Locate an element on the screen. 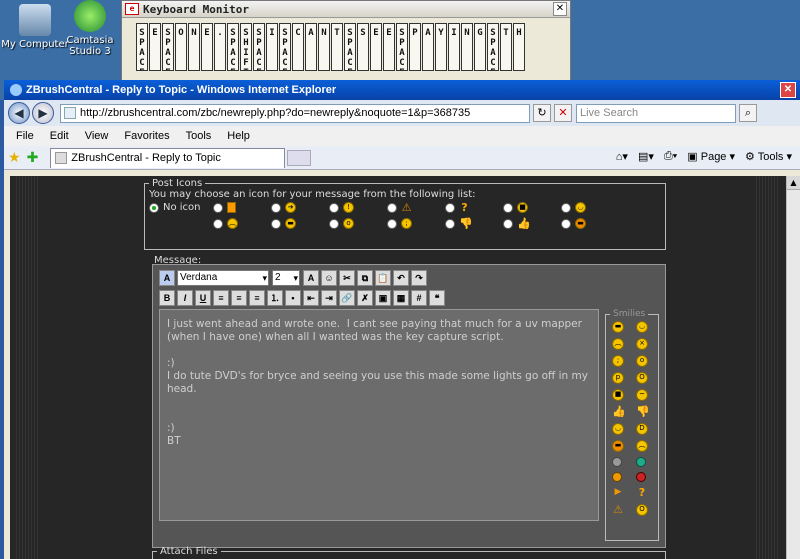 This screenshot has height=559, width=800. cut-icon: ✂ is located at coordinates (347, 278).